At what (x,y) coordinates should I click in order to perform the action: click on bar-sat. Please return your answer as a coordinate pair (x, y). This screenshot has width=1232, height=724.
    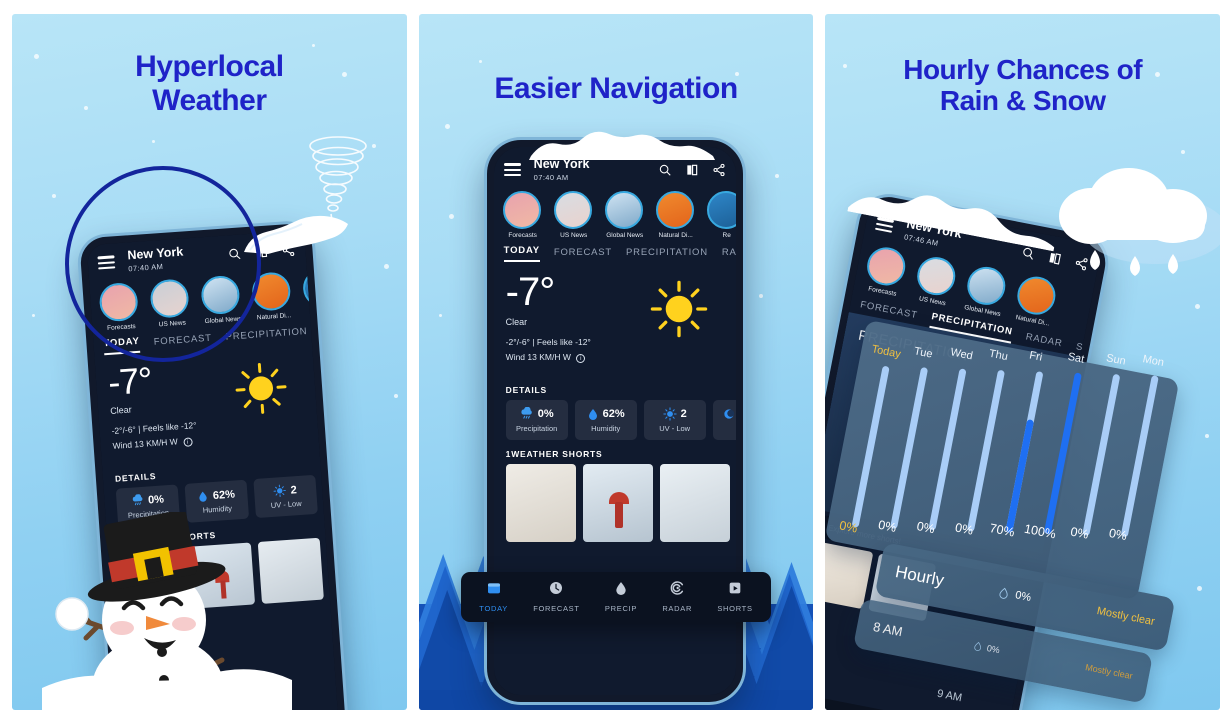
    Looking at the image, I should click on (1063, 453).